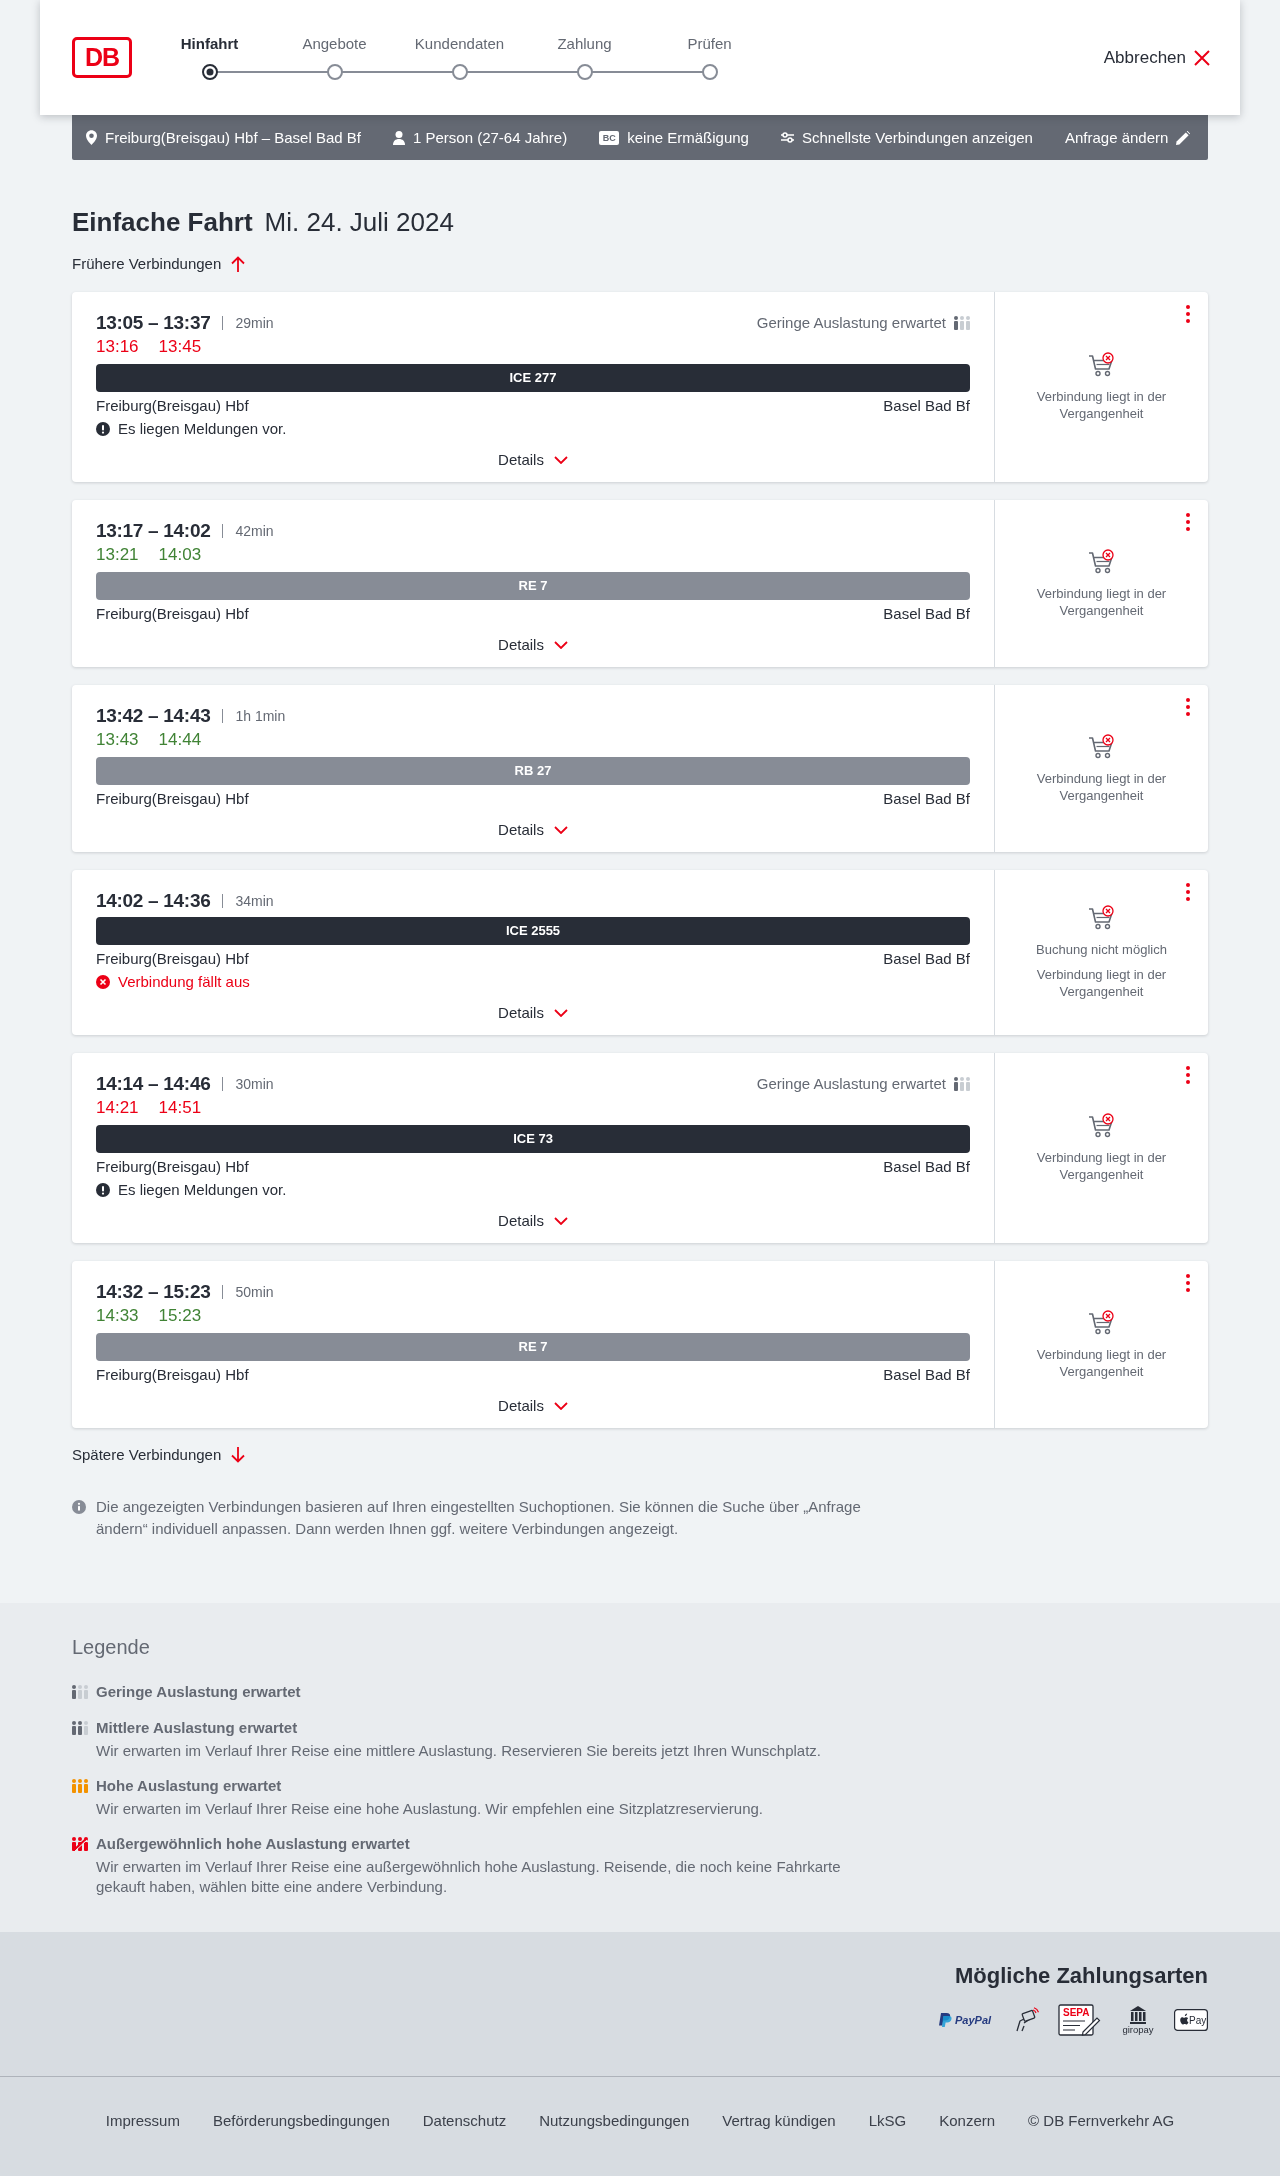 The height and width of the screenshot is (2176, 1280). I want to click on step-label: Prüfen, so click(709, 44).